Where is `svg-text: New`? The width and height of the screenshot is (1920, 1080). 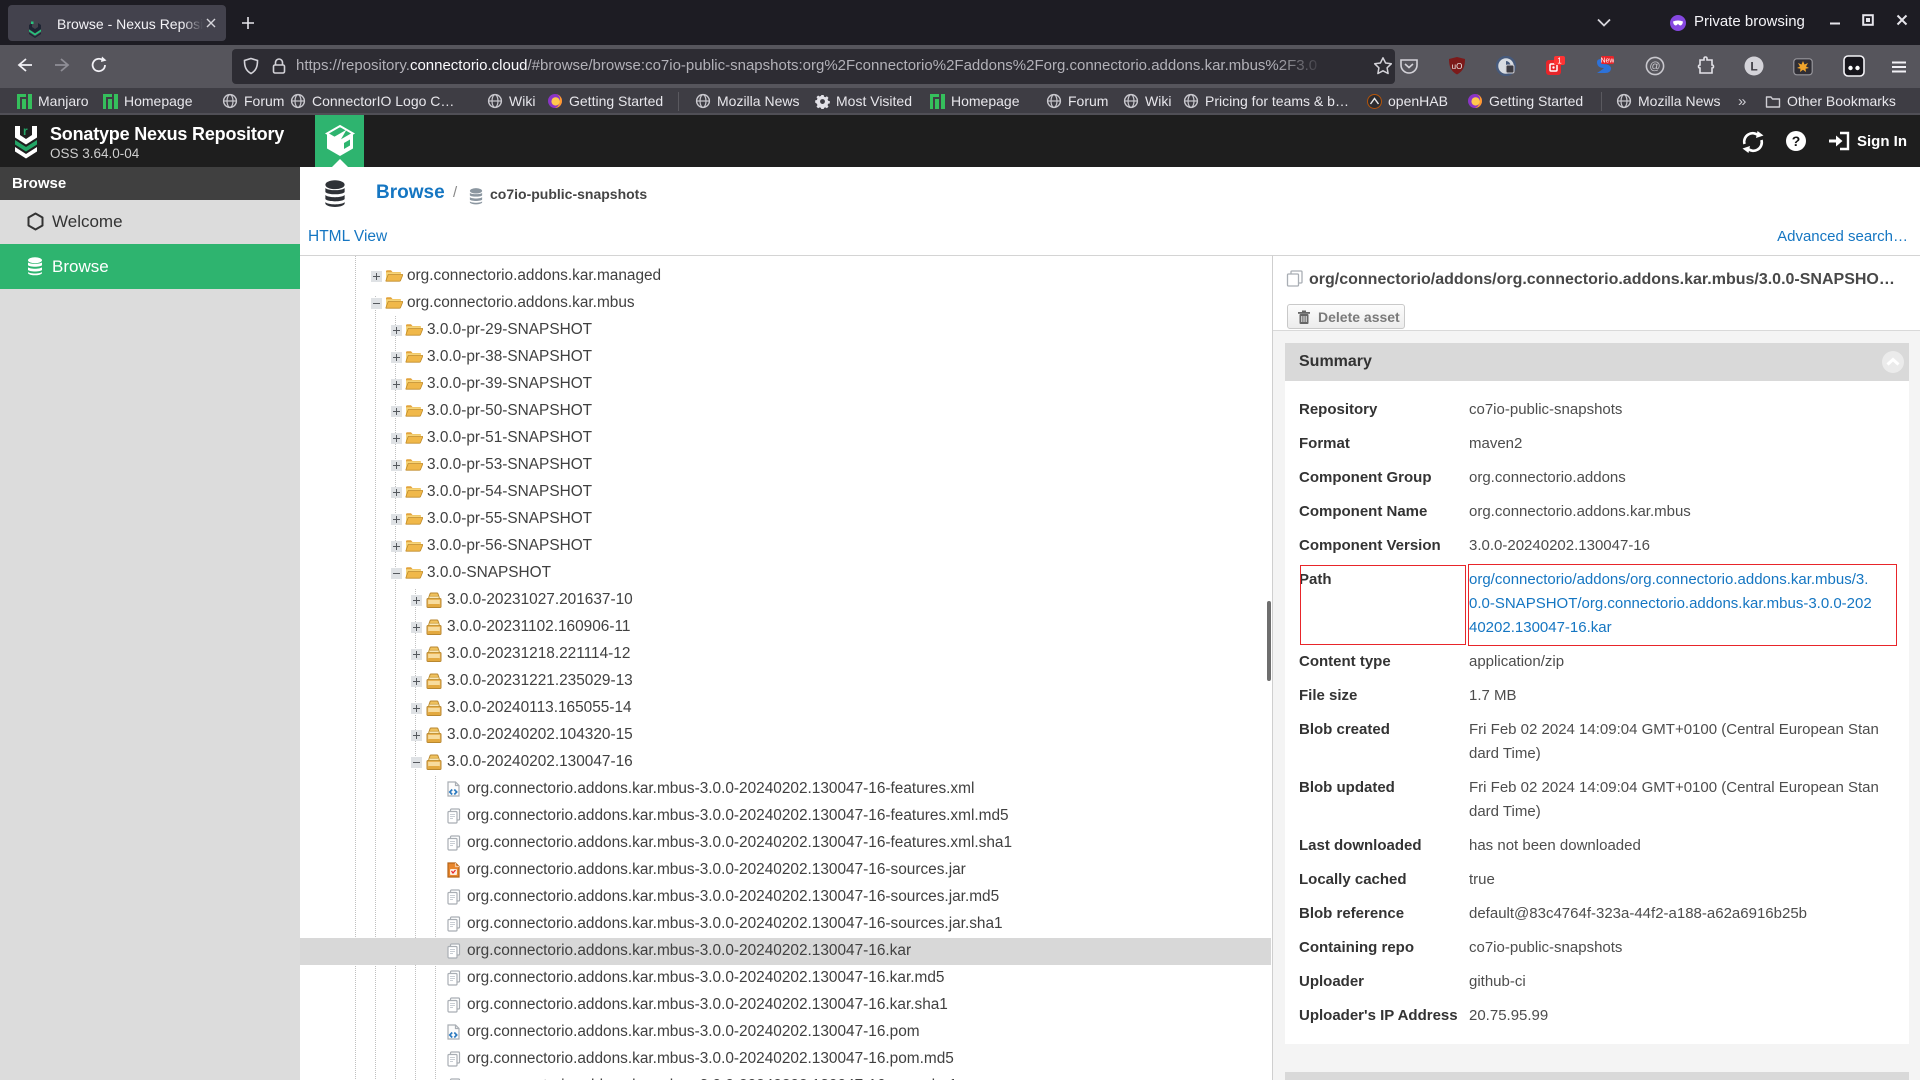
svg-text: New is located at coordinates (1607, 61).